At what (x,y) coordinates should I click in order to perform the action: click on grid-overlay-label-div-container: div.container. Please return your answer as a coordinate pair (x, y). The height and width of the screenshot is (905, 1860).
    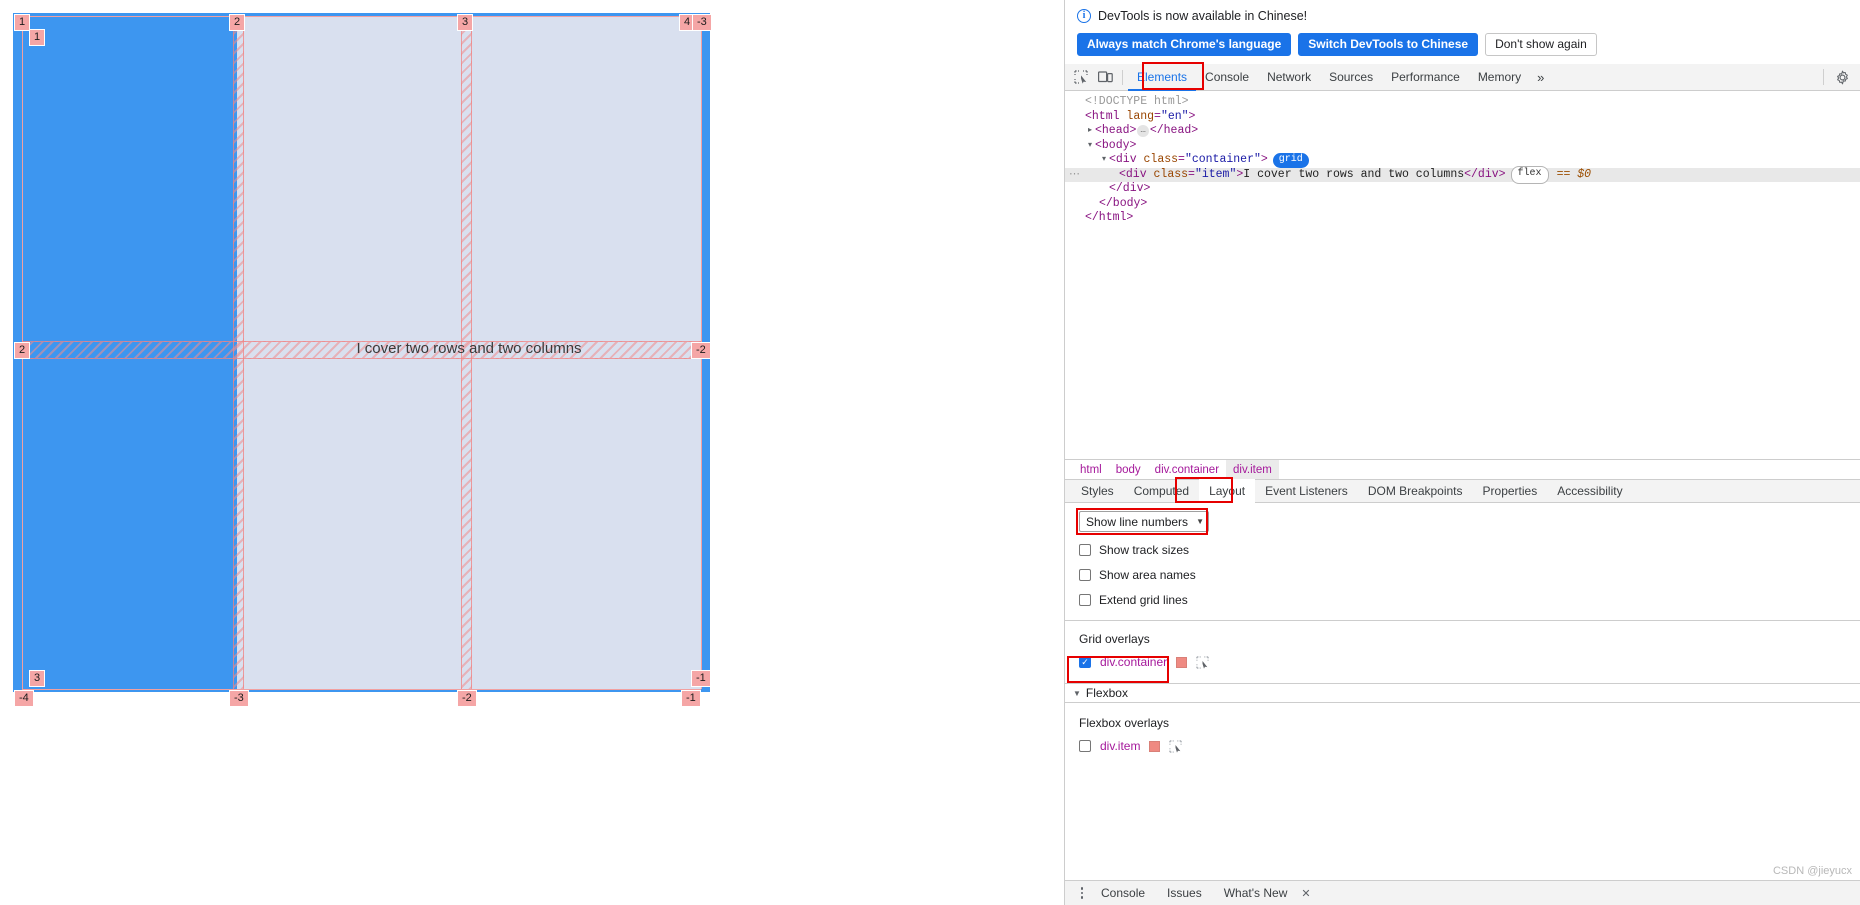
    Looking at the image, I should click on (1134, 662).